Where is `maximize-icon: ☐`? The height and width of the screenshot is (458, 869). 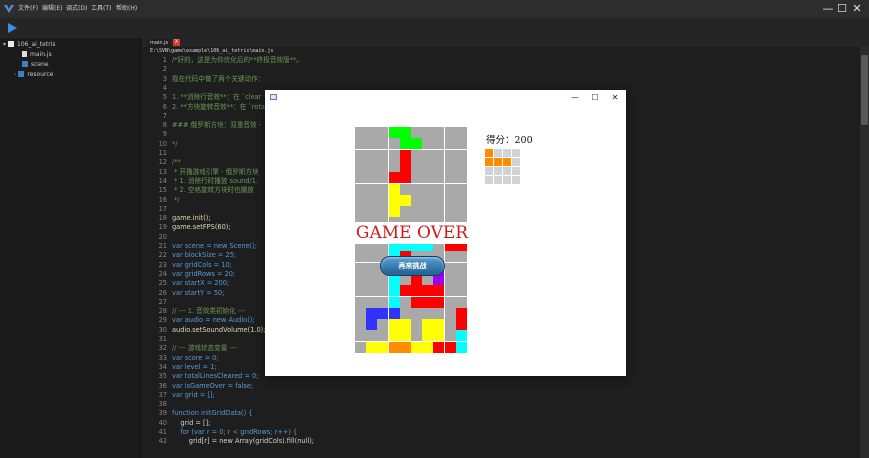 maximize-icon: ☐ is located at coordinates (842, 9).